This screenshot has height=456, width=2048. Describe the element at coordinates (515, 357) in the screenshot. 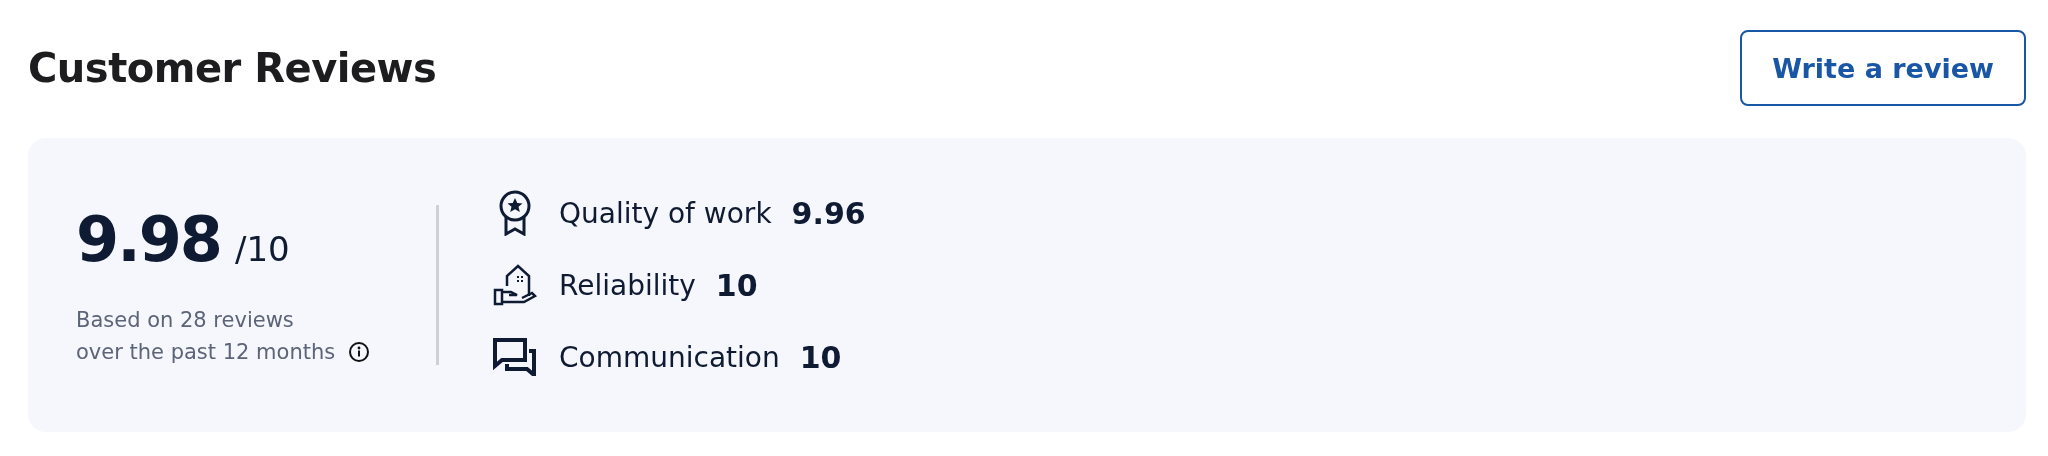

I see `chat-bubbles-icon` at that location.